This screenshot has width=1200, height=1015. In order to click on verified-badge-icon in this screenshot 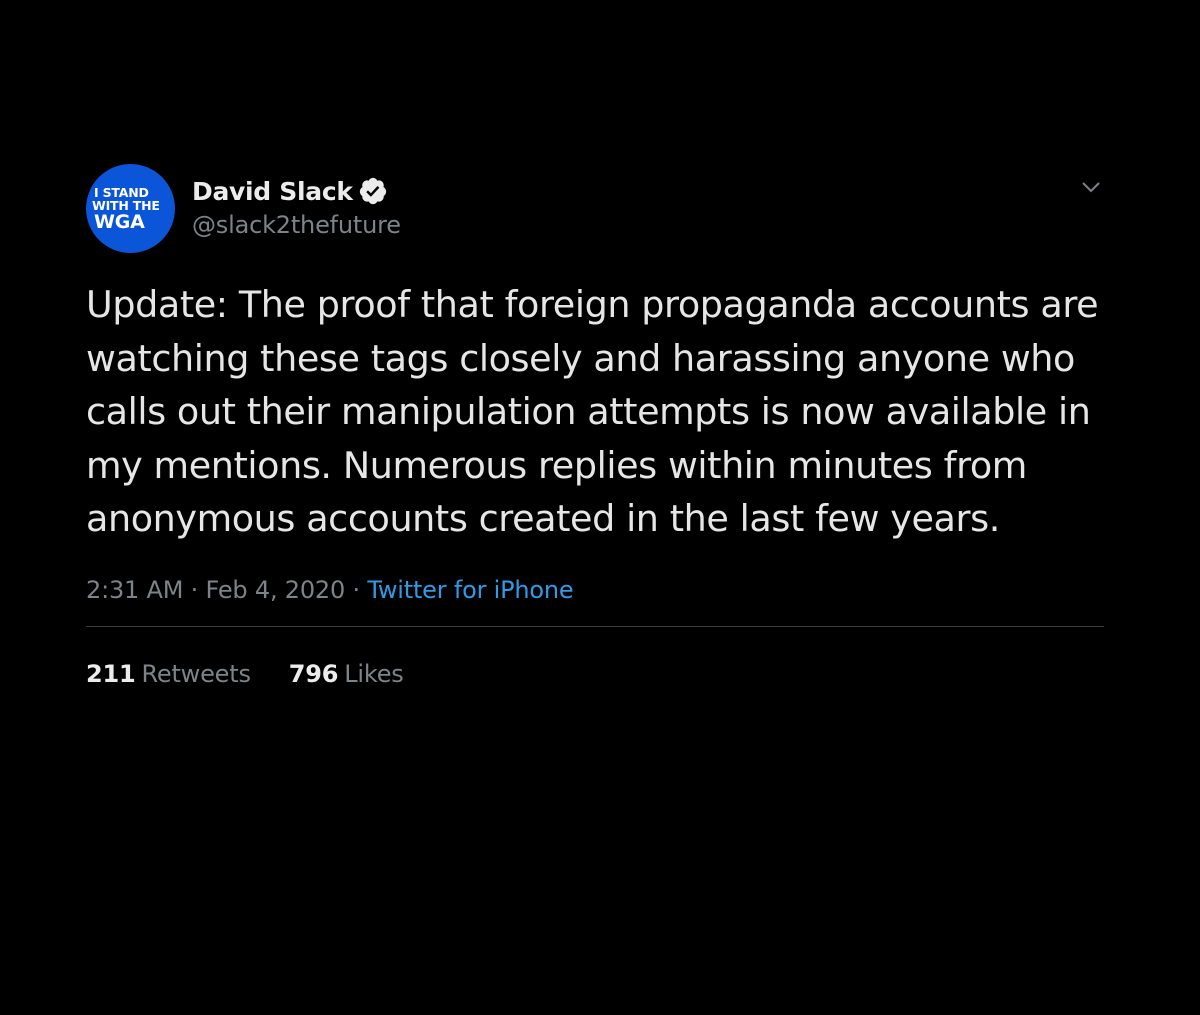, I will do `click(373, 191)`.